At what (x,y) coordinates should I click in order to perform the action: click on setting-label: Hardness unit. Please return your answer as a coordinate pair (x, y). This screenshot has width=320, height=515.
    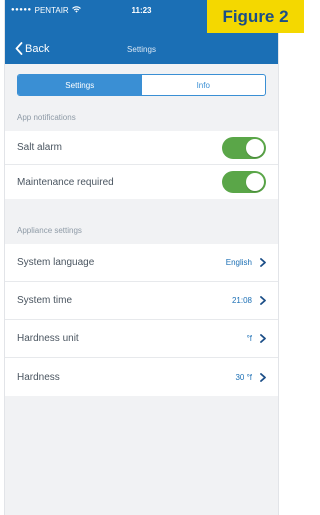
    Looking at the image, I should click on (48, 338).